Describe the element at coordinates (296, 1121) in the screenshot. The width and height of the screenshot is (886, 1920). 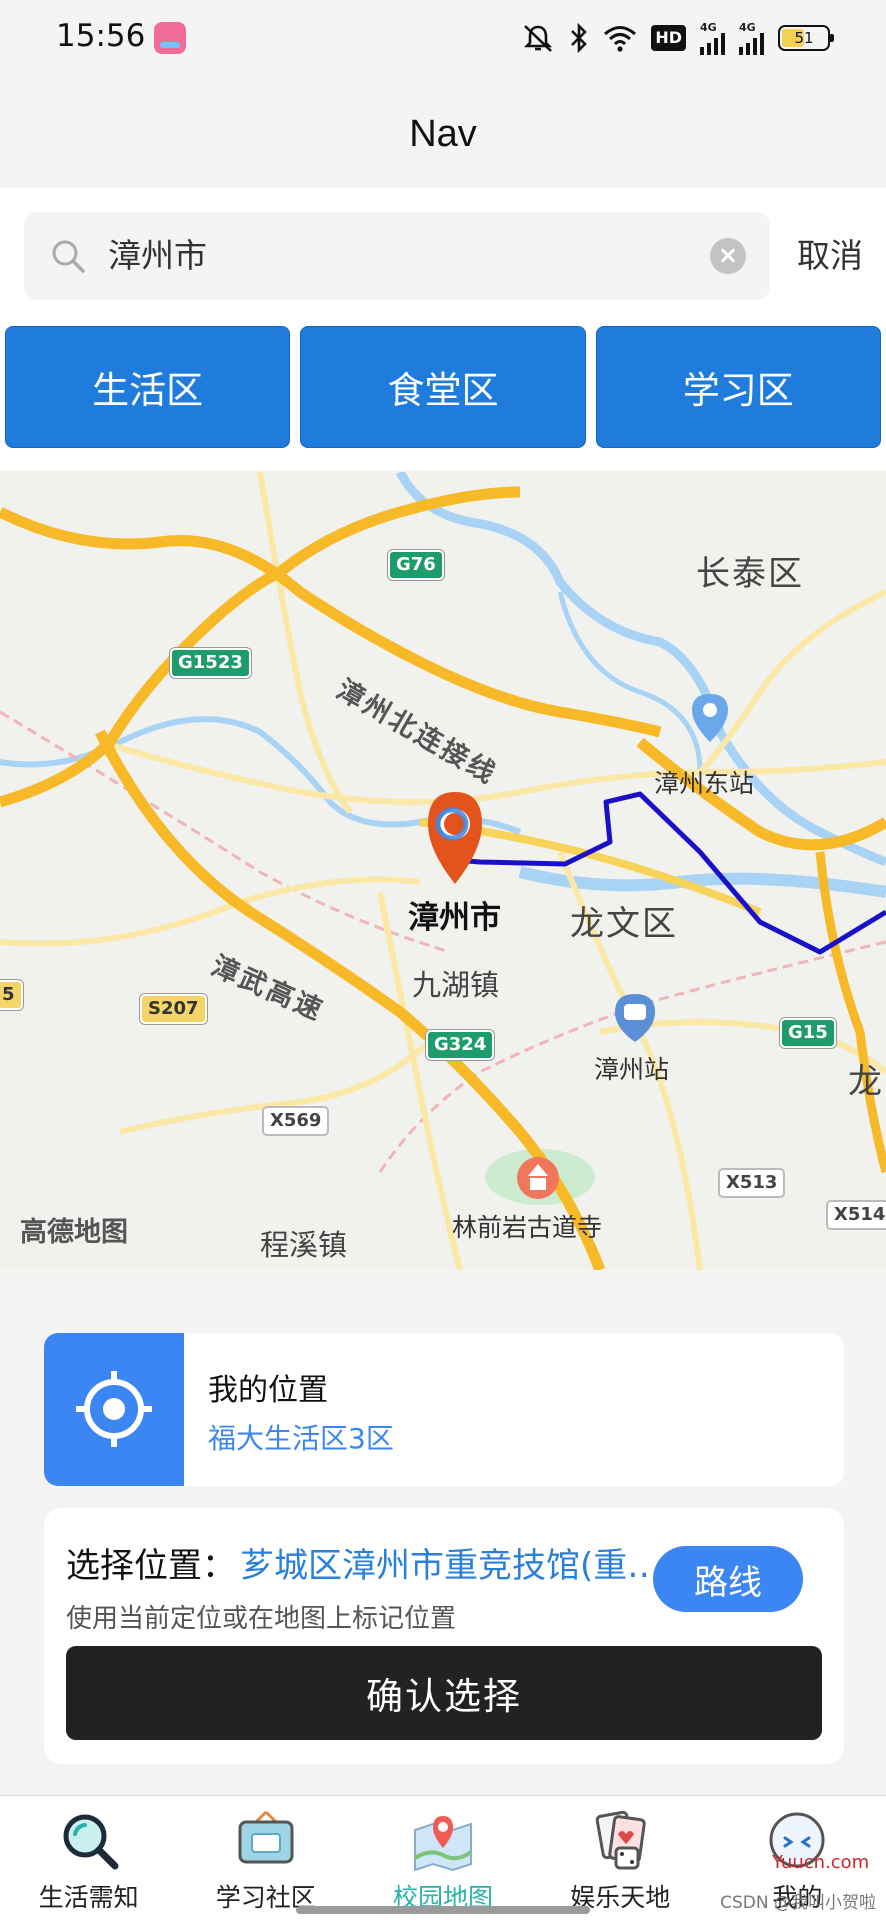
I see `highway-shield: X569` at that location.